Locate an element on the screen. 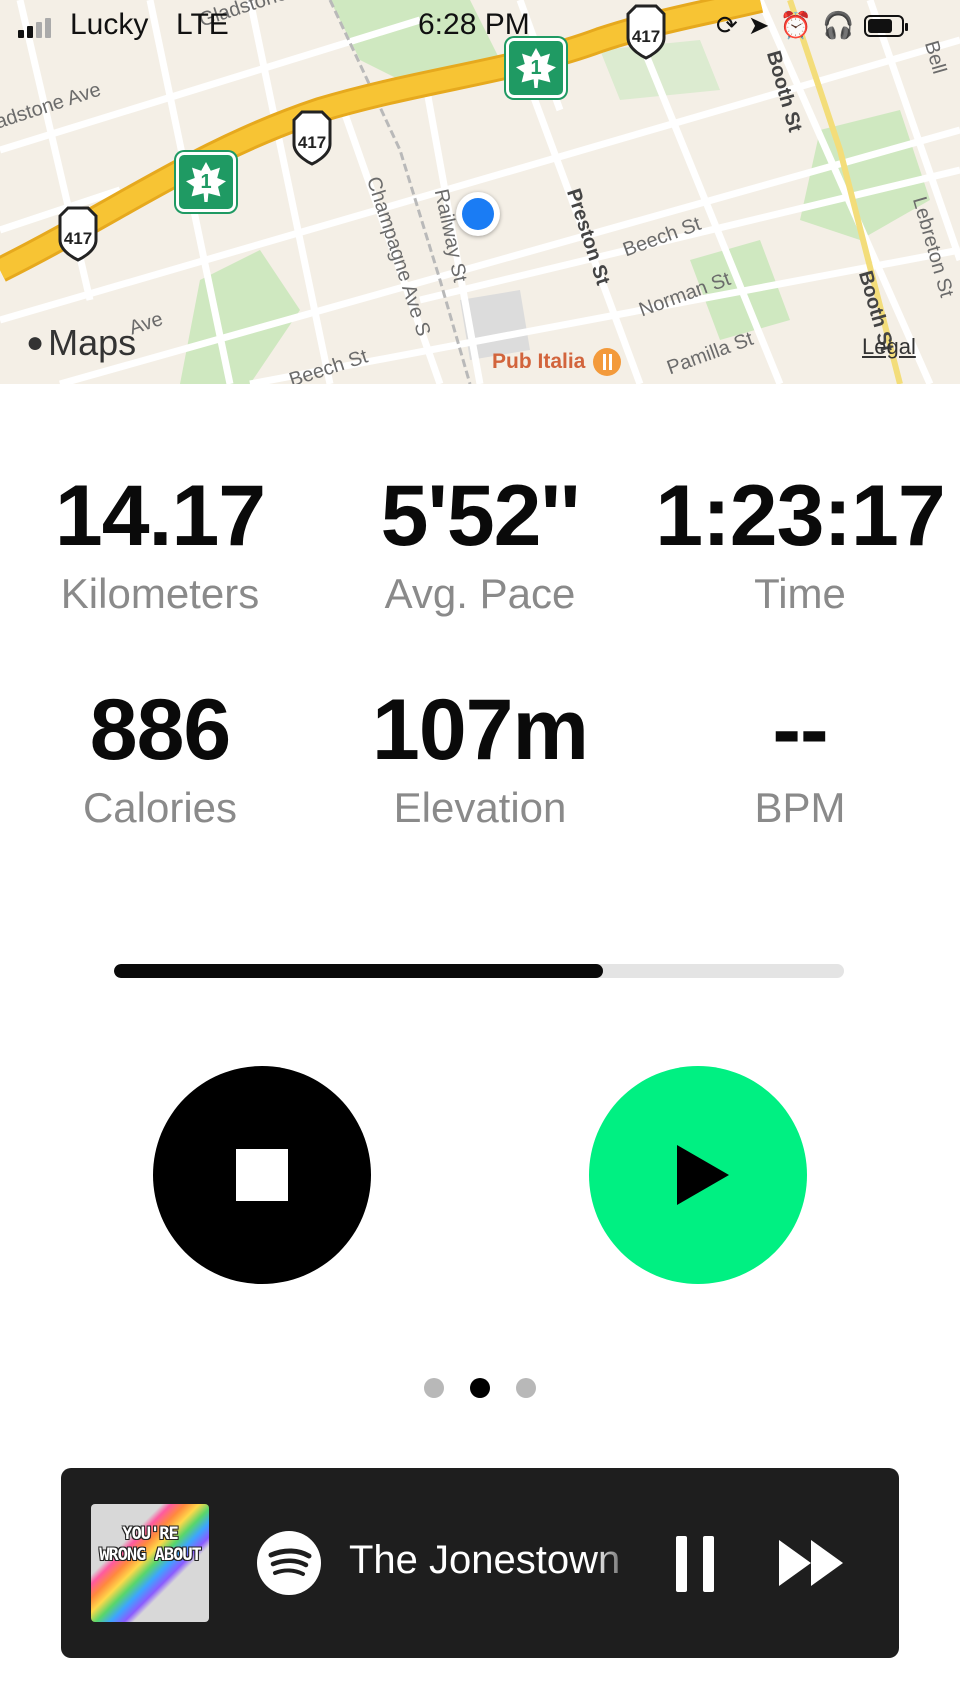 The image size is (960, 1708). stat-time: 1:23:17 Time is located at coordinates (800, 545).